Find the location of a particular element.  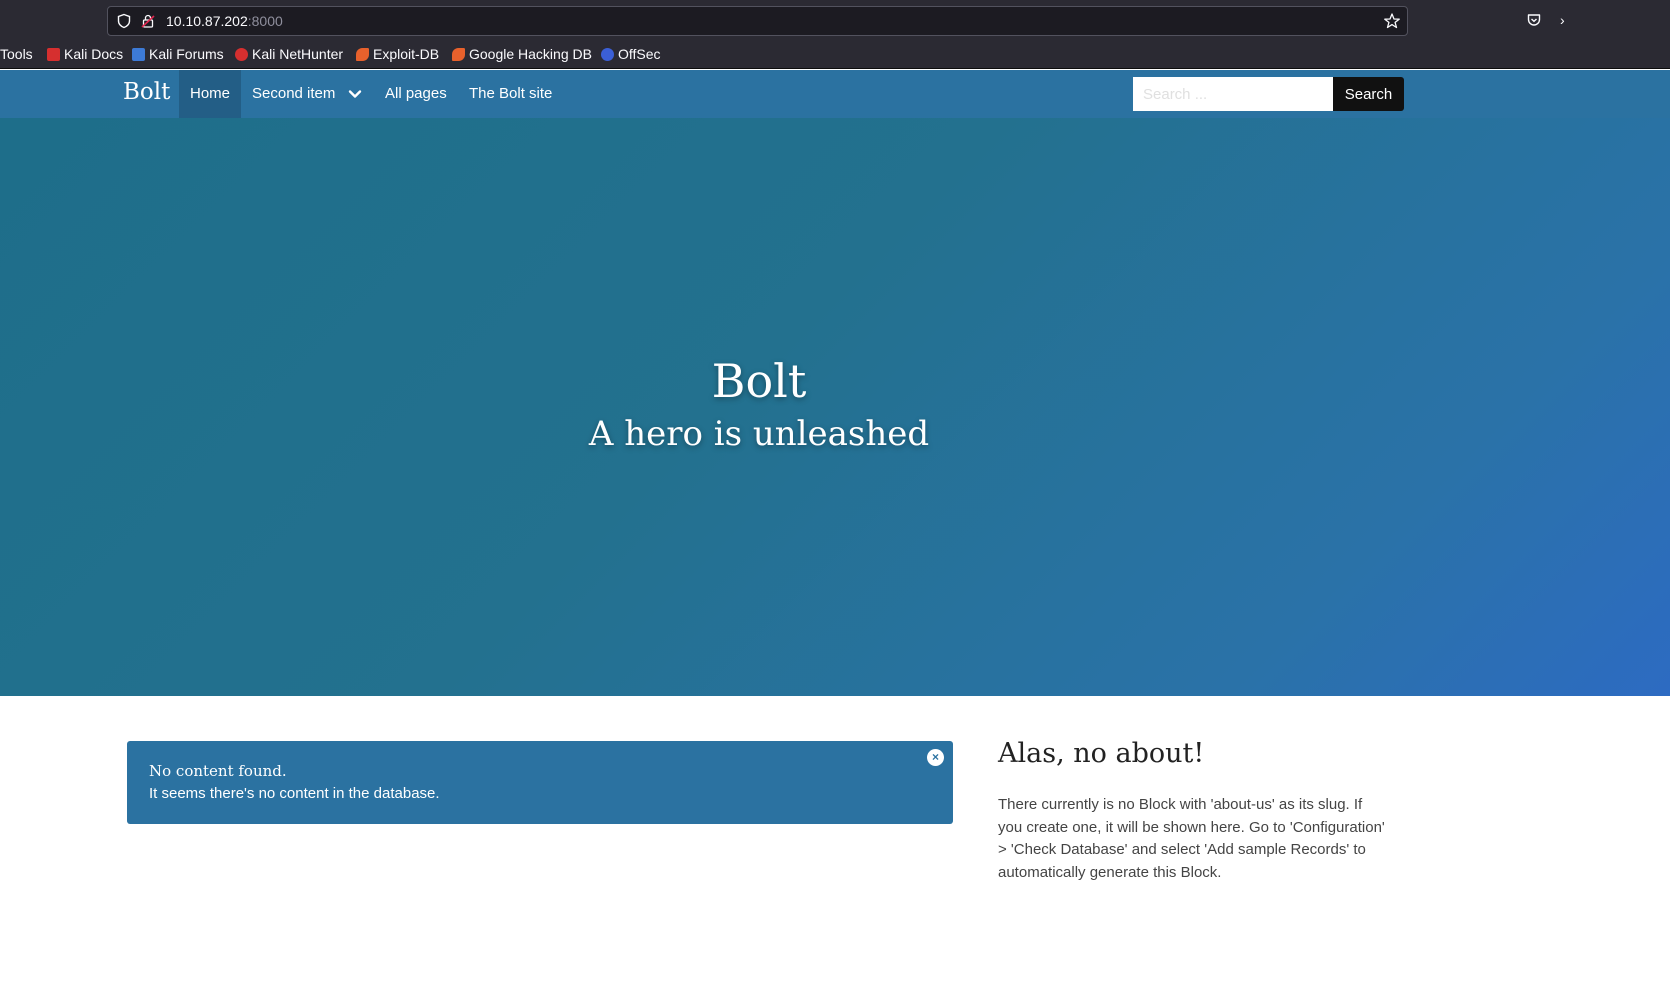

bookmark-label: Kali NetHunter is located at coordinates (298, 54).